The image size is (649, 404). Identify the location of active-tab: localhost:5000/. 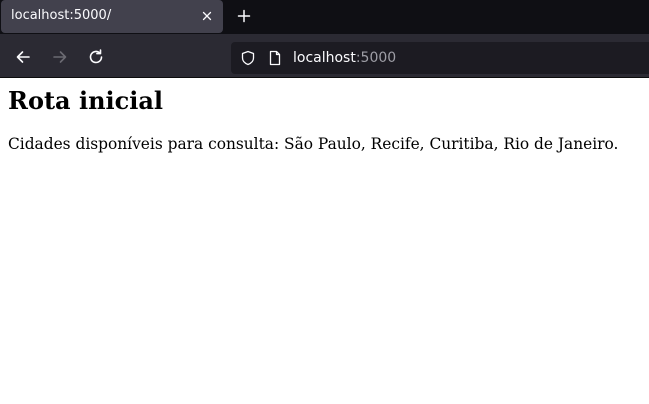
(112, 16).